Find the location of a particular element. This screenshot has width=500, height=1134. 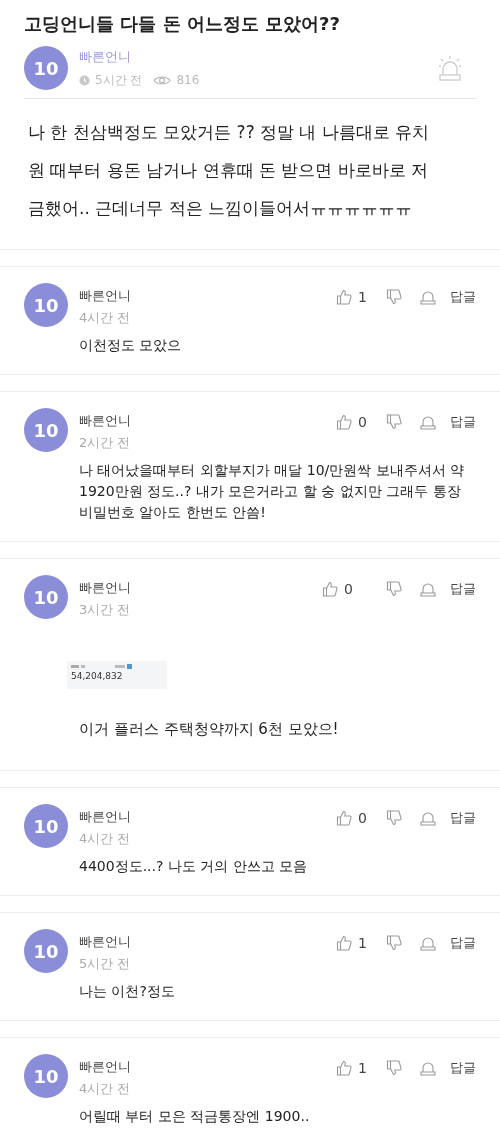

comment-time: 5시간 전 is located at coordinates (105, 964).